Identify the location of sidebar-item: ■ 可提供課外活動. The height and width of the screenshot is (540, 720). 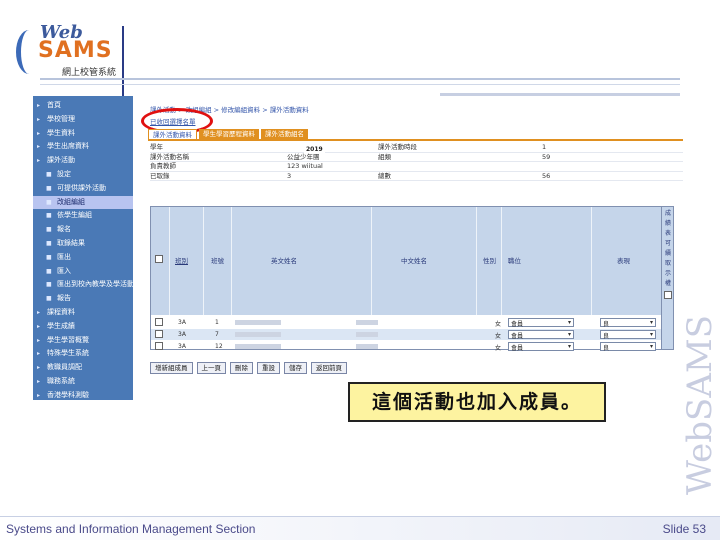
(83, 189).